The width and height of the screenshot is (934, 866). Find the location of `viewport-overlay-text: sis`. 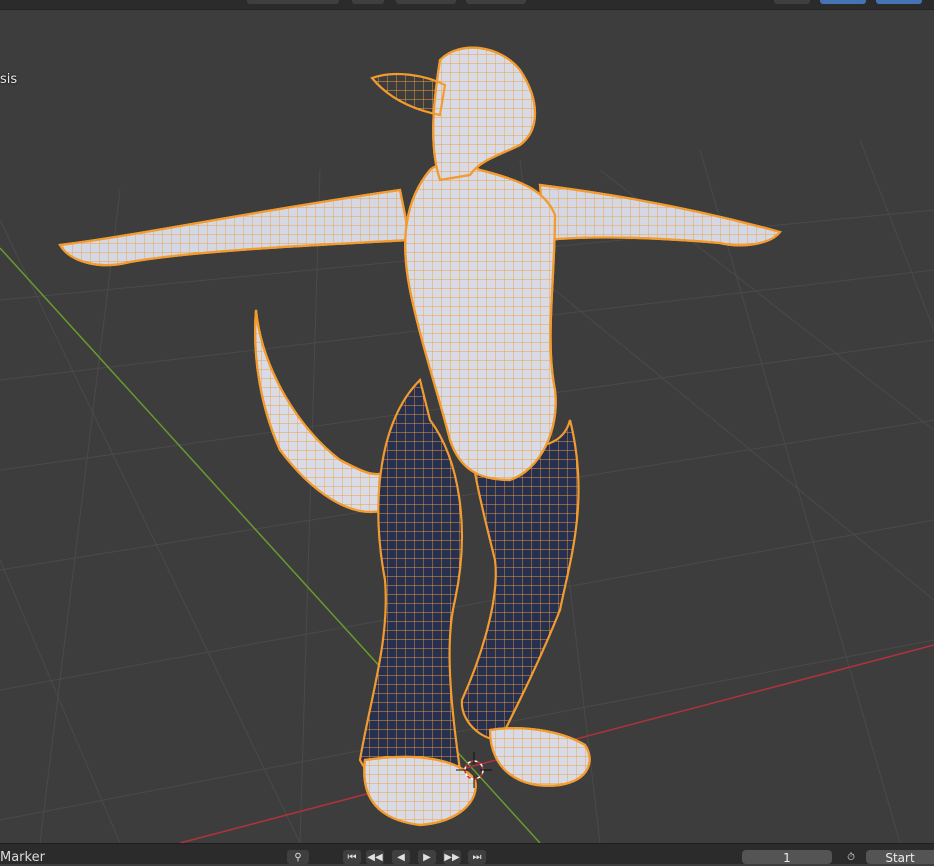

viewport-overlay-text: sis is located at coordinates (9, 79).